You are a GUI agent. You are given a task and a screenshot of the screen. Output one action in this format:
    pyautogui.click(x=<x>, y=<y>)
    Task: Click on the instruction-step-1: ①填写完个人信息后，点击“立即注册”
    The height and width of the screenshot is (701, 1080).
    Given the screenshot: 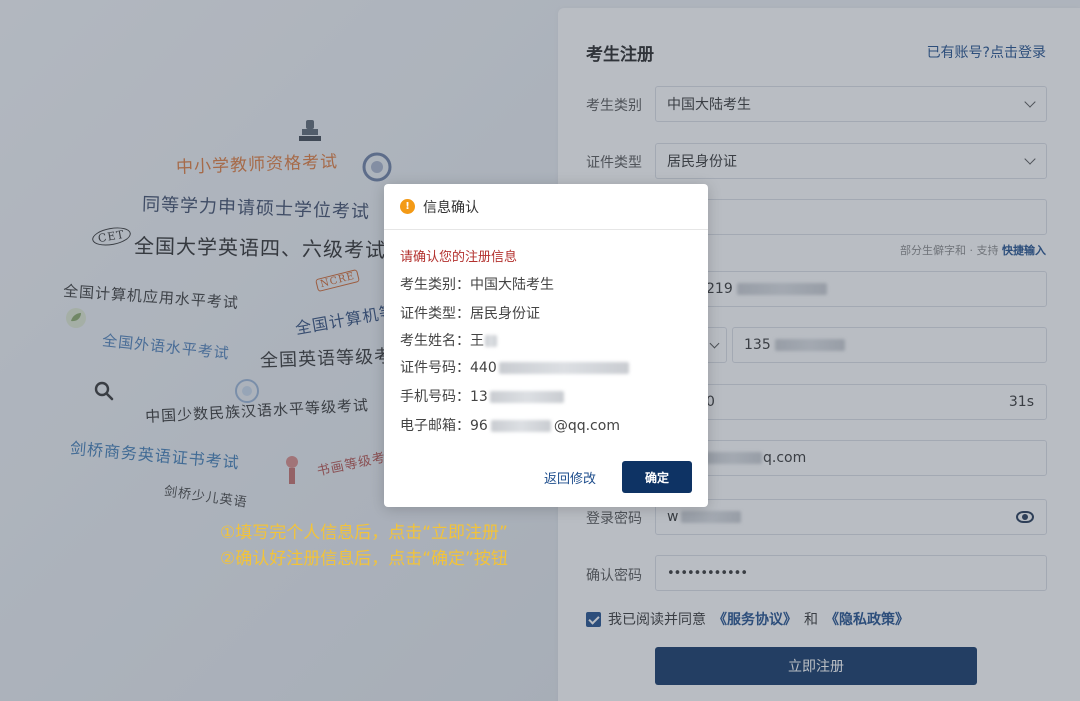 What is the action you would take?
    pyautogui.click(x=364, y=533)
    